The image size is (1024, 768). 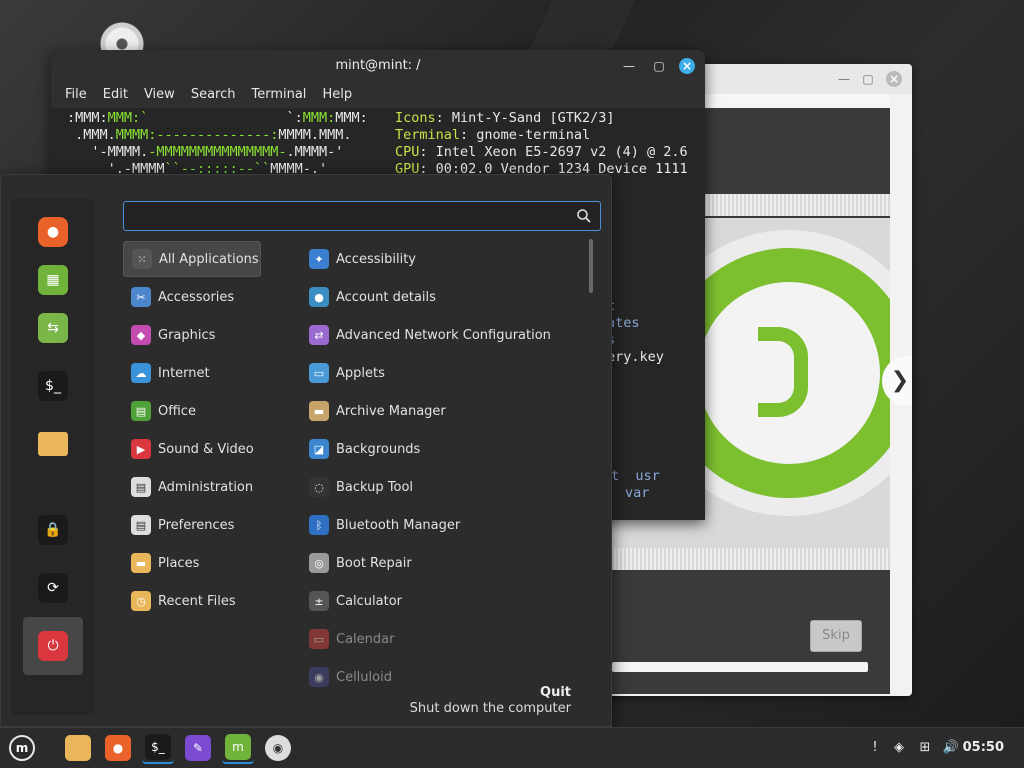 I want to click on mint-logo-icon: m, so click(x=22, y=748).